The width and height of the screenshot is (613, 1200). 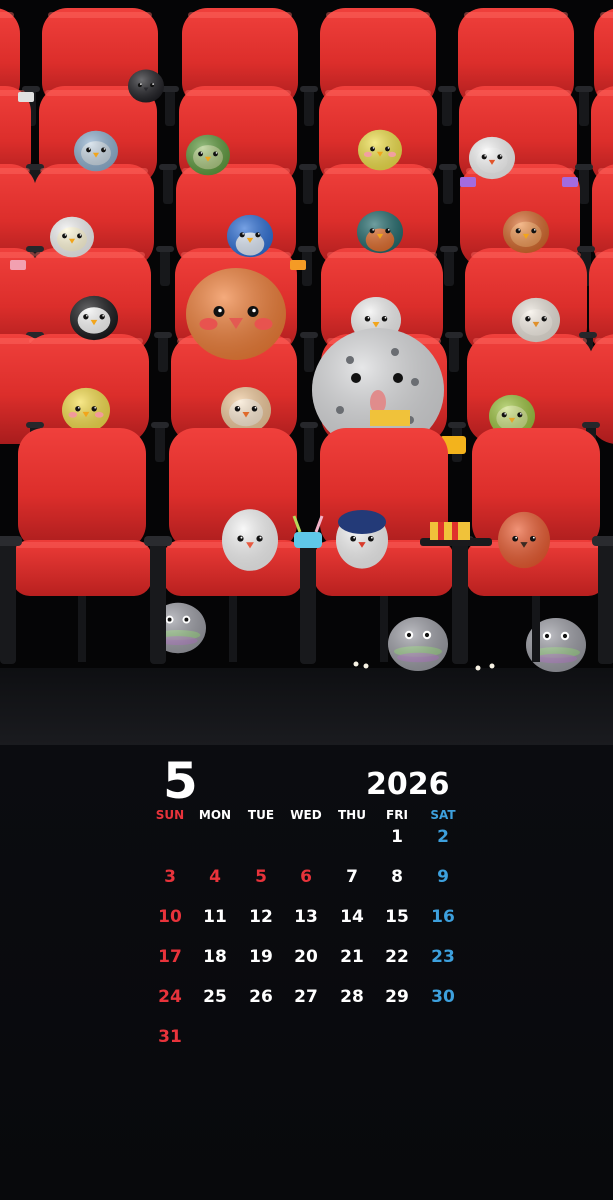 I want to click on day-23: 23, so click(x=443, y=957).